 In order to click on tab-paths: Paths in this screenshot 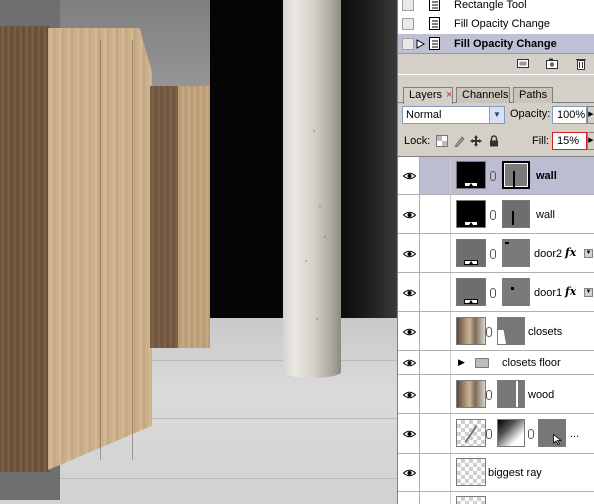, I will do `click(533, 95)`.